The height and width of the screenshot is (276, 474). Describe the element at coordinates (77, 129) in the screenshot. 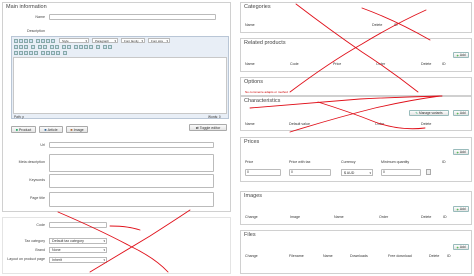

I see `insert-image-button: ■ Image` at that location.